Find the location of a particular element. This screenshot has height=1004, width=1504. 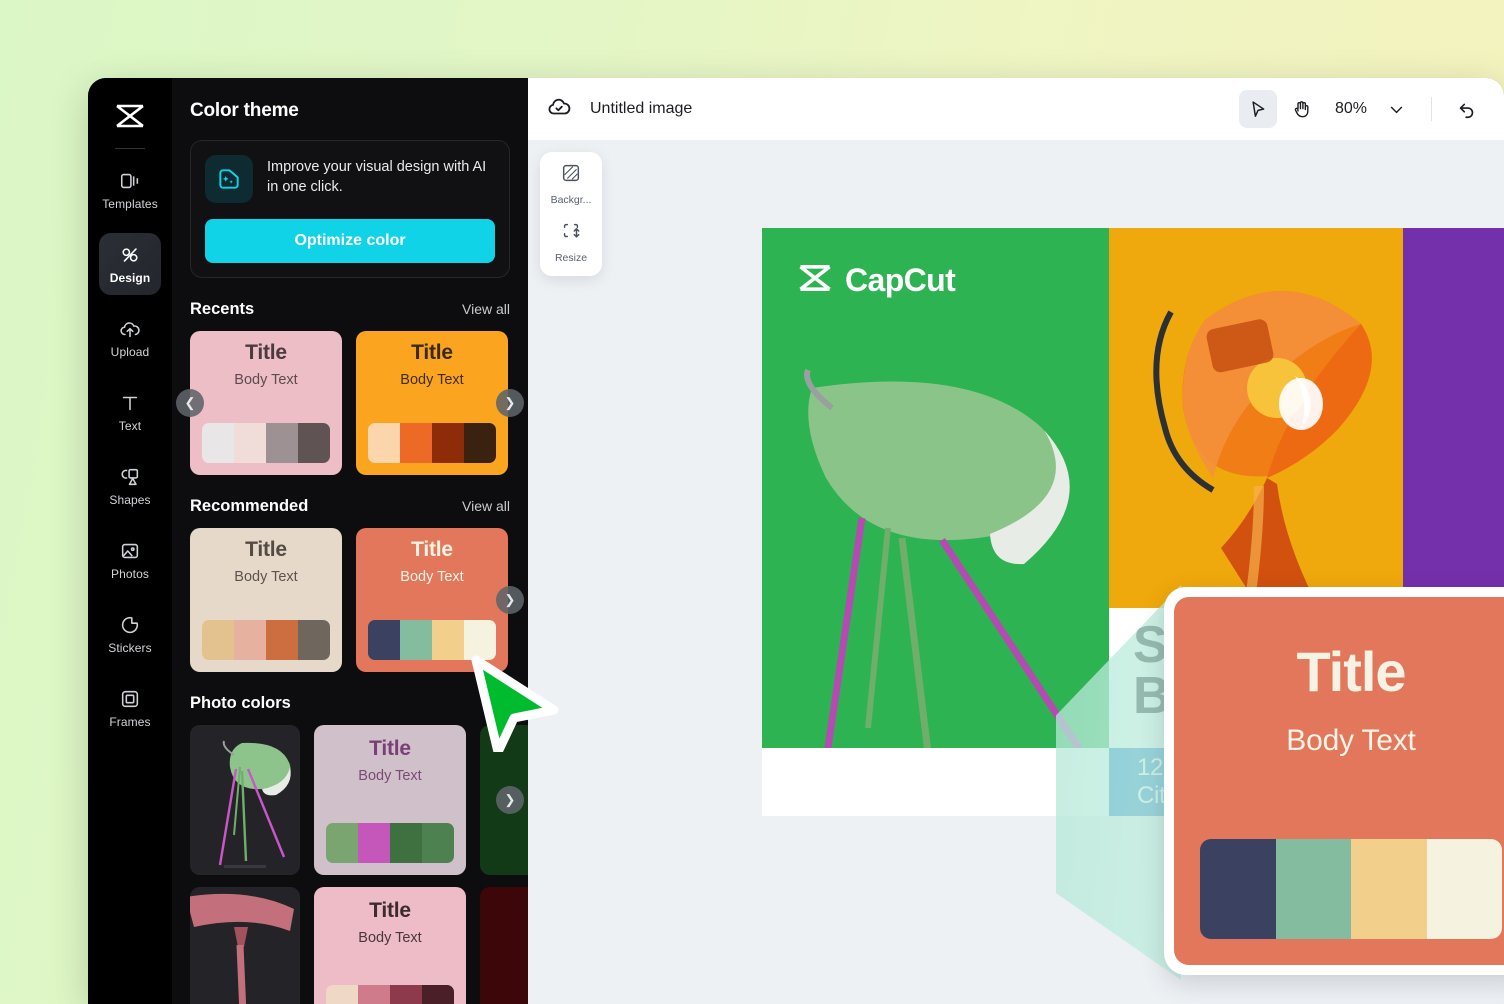

zoom-level-value: 80% is located at coordinates (1349, 109).